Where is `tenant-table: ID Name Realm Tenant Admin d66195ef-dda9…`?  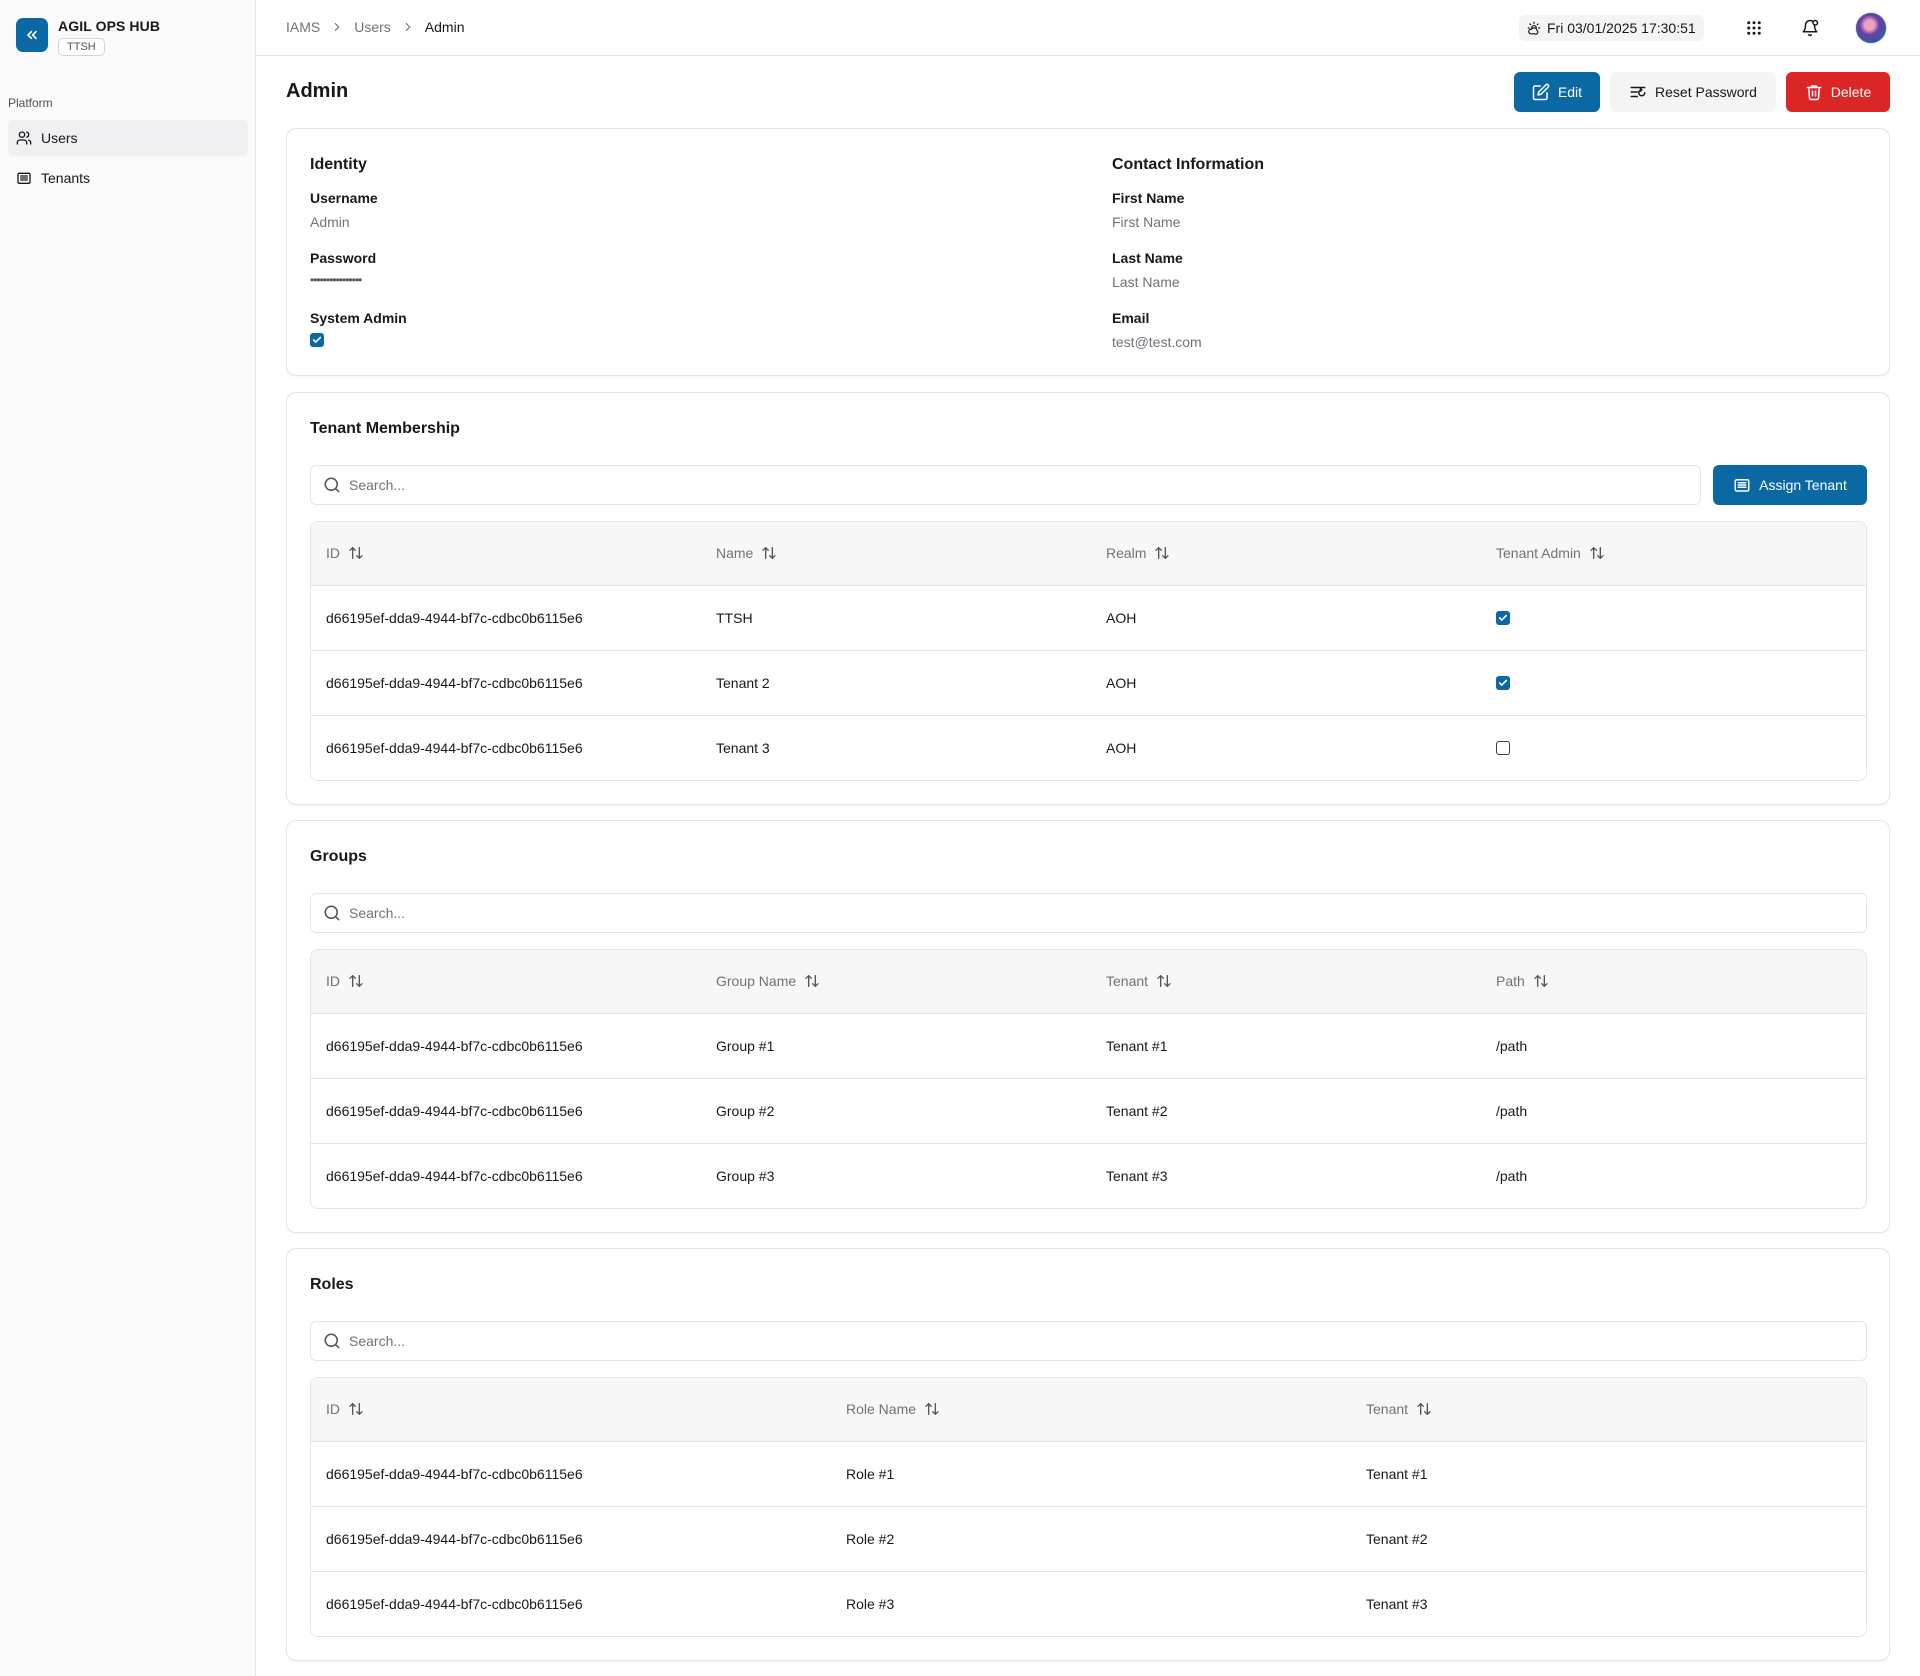
tenant-table: ID Name Realm Tenant Admin d66195ef-dda9… is located at coordinates (1088, 651).